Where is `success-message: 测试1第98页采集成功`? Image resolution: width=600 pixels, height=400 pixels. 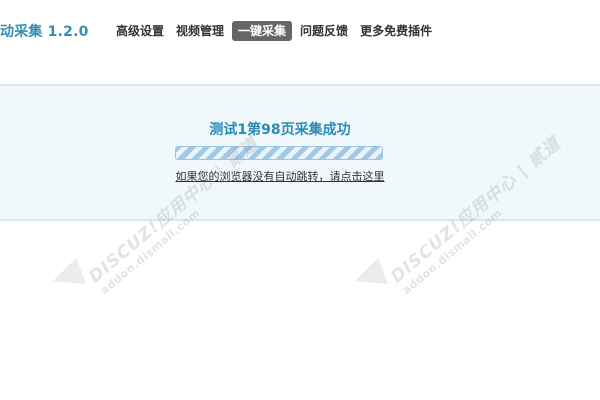 success-message: 测试1第98页采集成功 is located at coordinates (280, 130).